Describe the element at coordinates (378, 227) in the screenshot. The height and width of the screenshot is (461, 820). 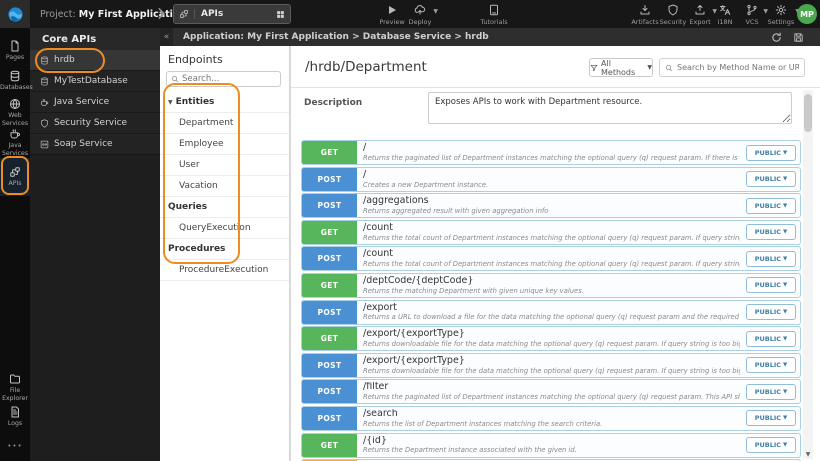
I see `endpoint-path: /count` at that location.